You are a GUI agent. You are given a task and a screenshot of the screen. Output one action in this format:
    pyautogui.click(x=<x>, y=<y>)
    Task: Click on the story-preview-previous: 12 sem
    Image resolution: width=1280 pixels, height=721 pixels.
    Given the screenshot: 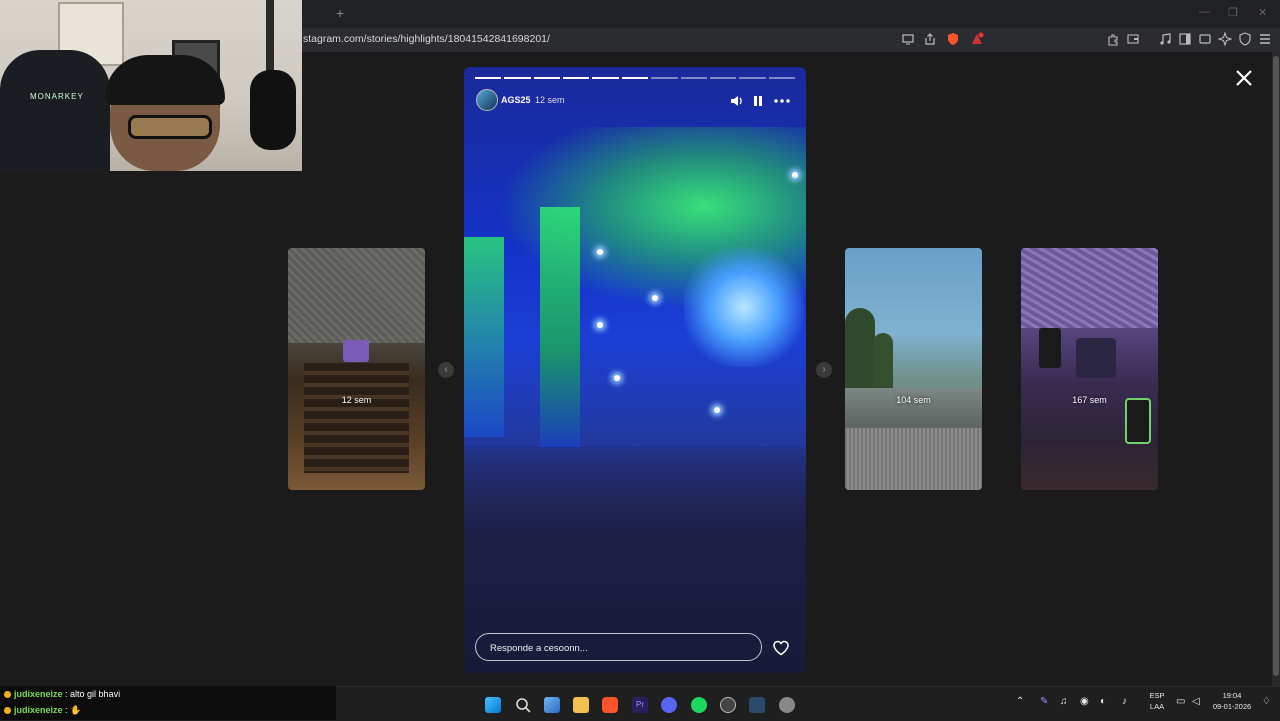 What is the action you would take?
    pyautogui.click(x=356, y=369)
    